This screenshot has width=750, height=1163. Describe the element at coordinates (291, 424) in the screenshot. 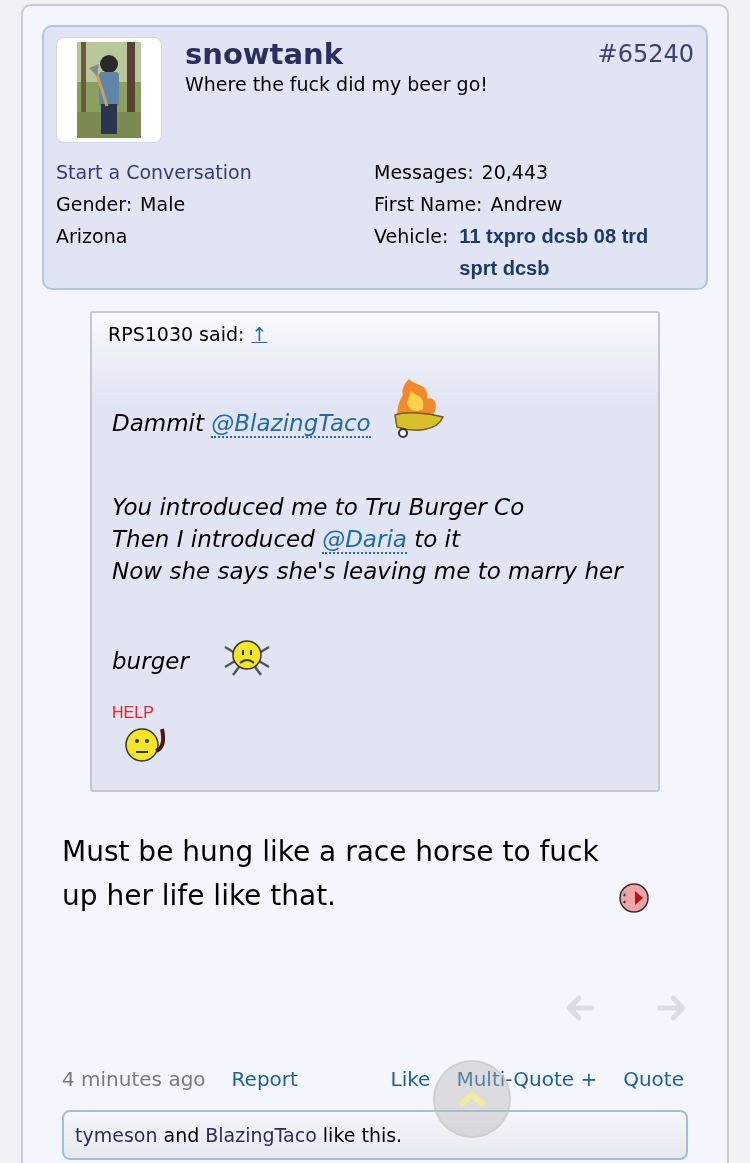

I see `mention-link: @BlazingTaco` at that location.